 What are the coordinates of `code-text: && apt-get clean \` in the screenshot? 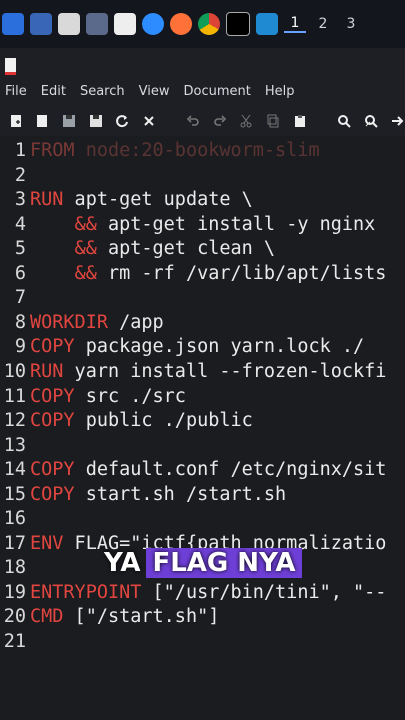 It's located at (153, 249).